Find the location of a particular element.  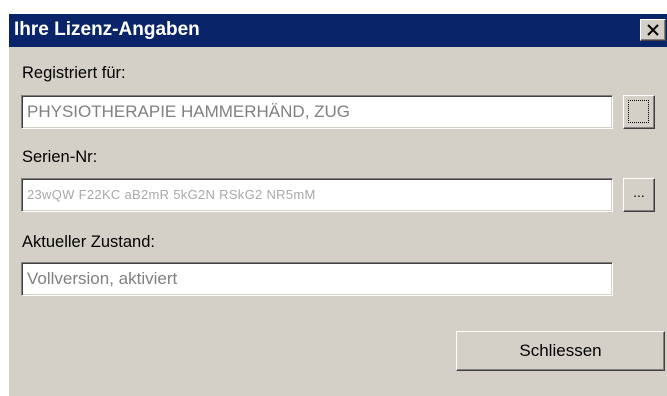

title-close-button is located at coordinates (653, 30).